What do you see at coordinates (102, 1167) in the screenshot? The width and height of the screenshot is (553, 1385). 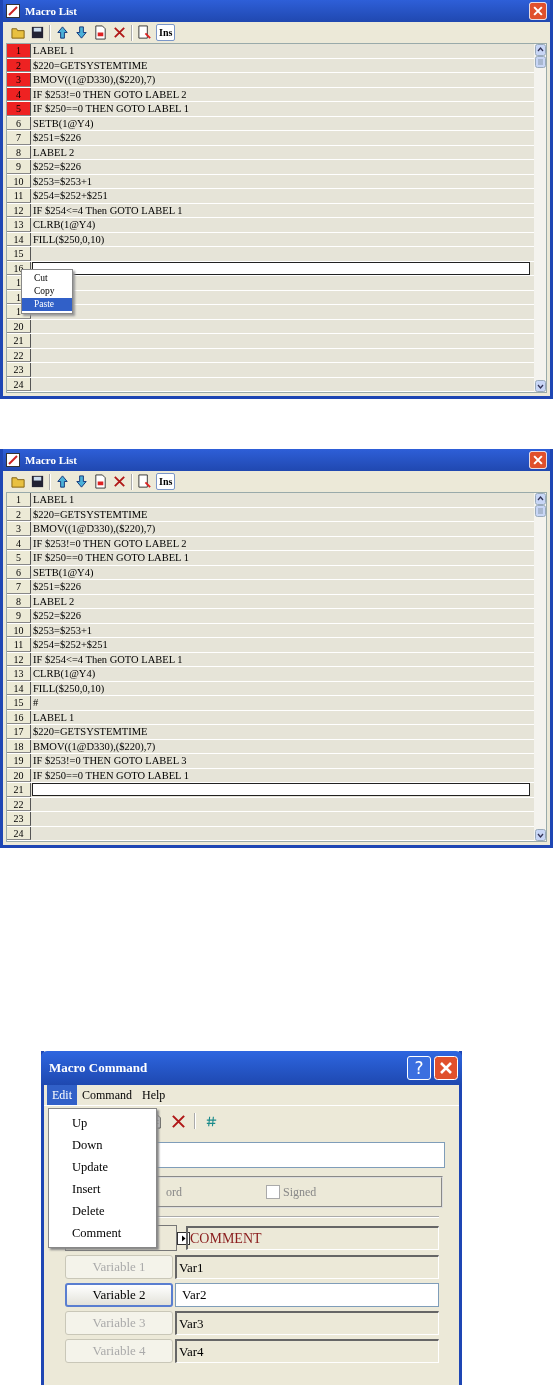 I see `menu-item: Update` at bounding box center [102, 1167].